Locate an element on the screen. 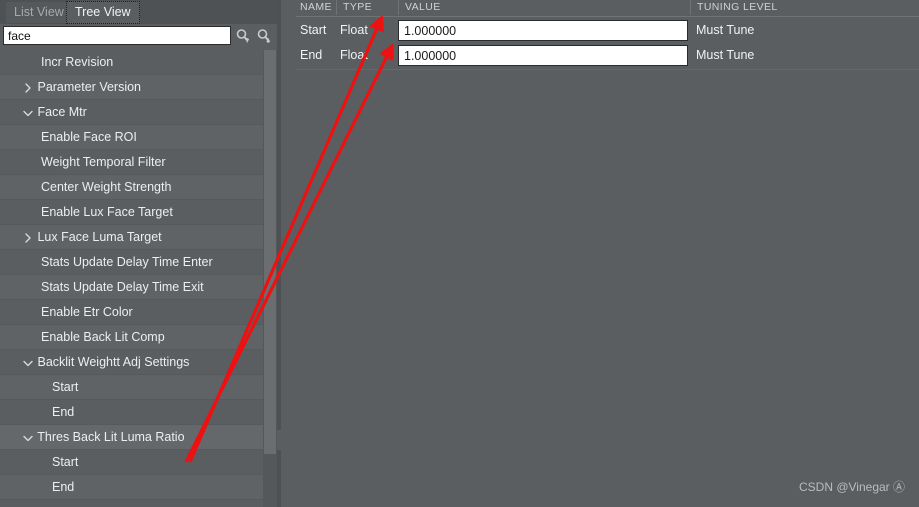 This screenshot has width=919, height=507. tree-item-label: Stats Update Delay Time Enter is located at coordinates (127, 262).